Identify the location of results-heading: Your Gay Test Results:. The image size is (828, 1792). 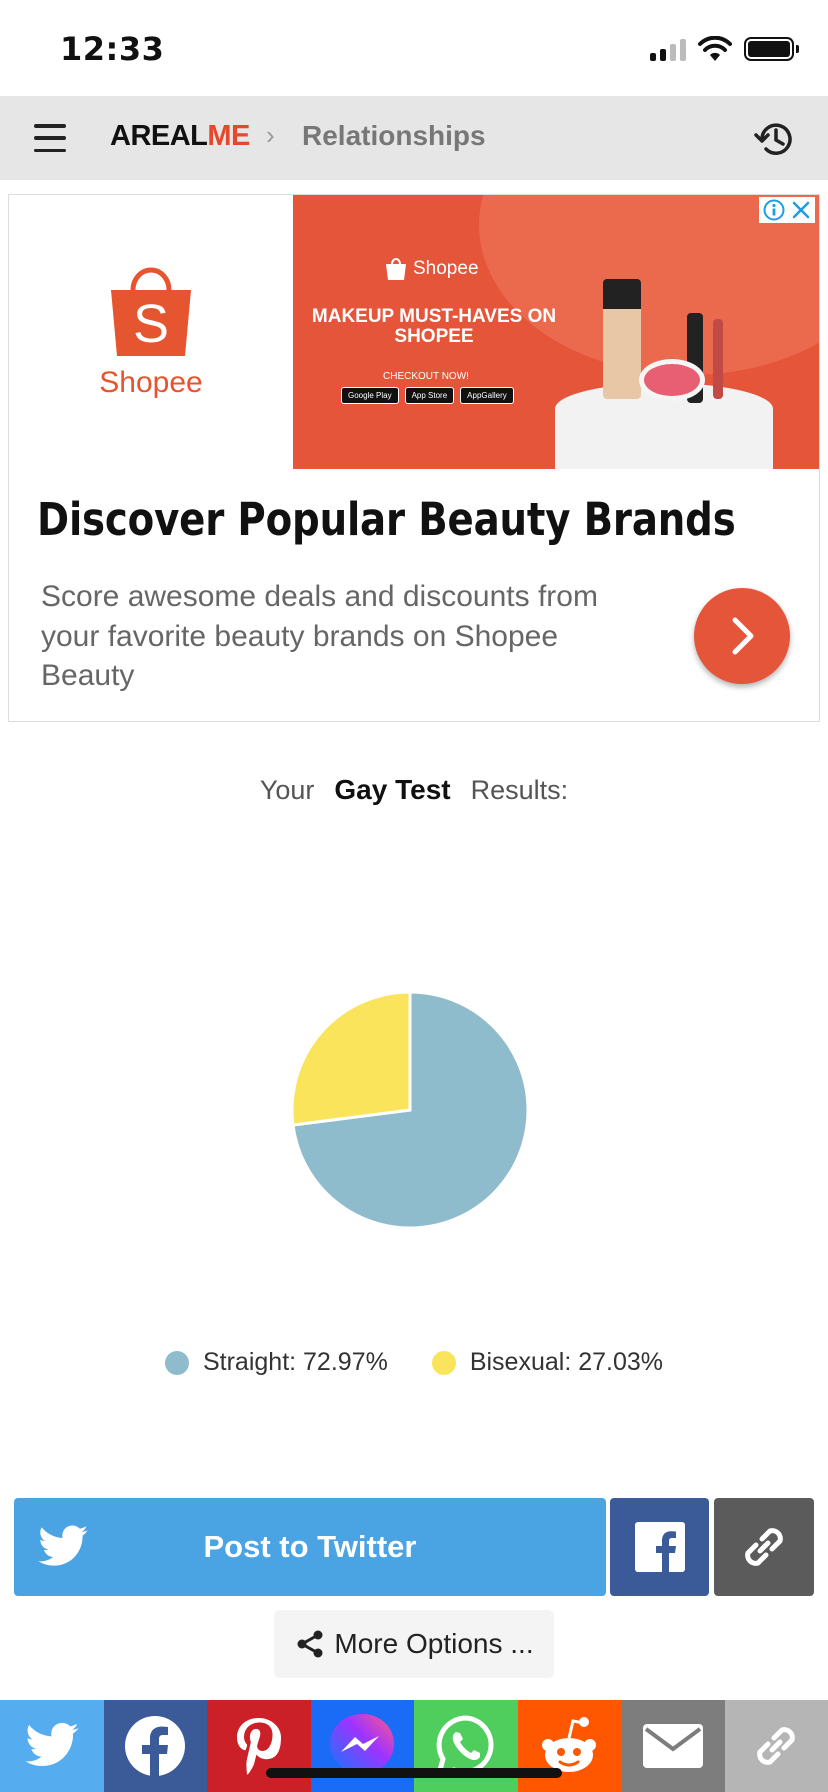
(414, 789).